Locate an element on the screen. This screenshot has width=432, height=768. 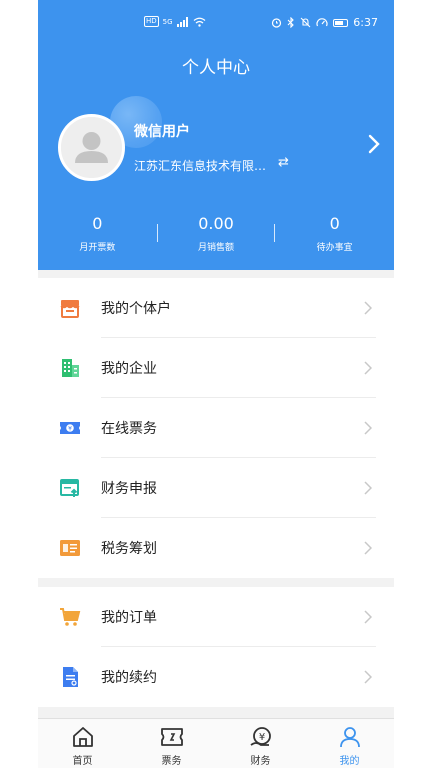
stat-label: 待办事宜 is located at coordinates (334, 248).